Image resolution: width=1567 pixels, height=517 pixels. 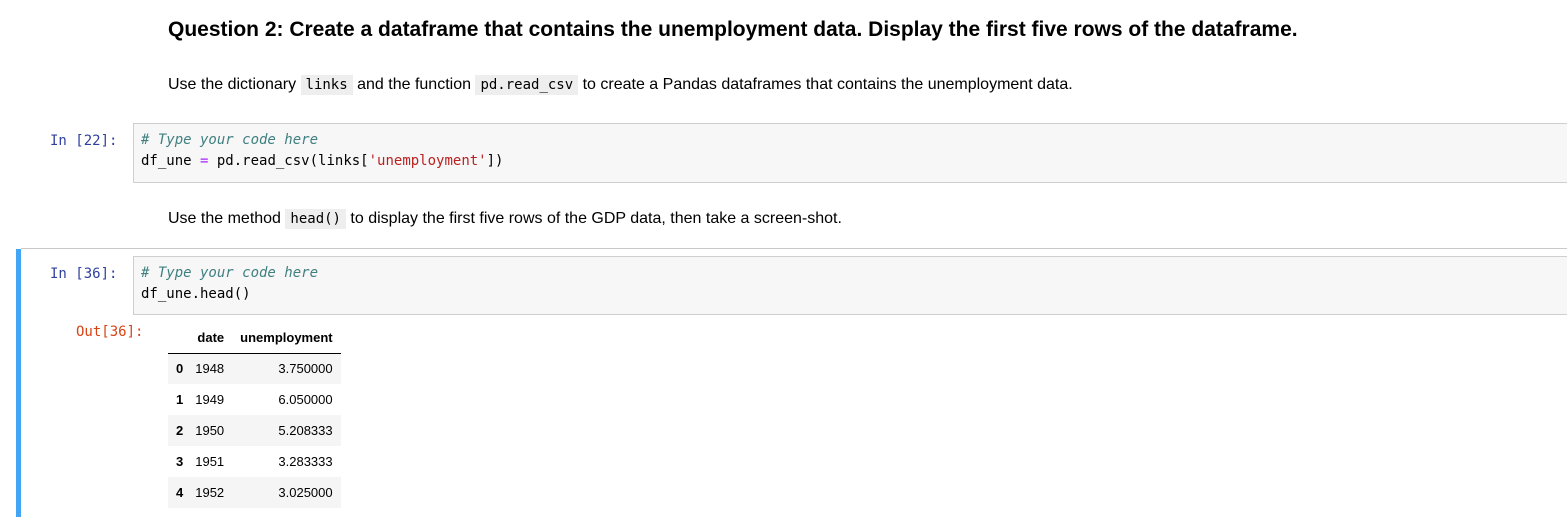 I want to click on table-header-row: date unemployment, so click(x=254, y=338).